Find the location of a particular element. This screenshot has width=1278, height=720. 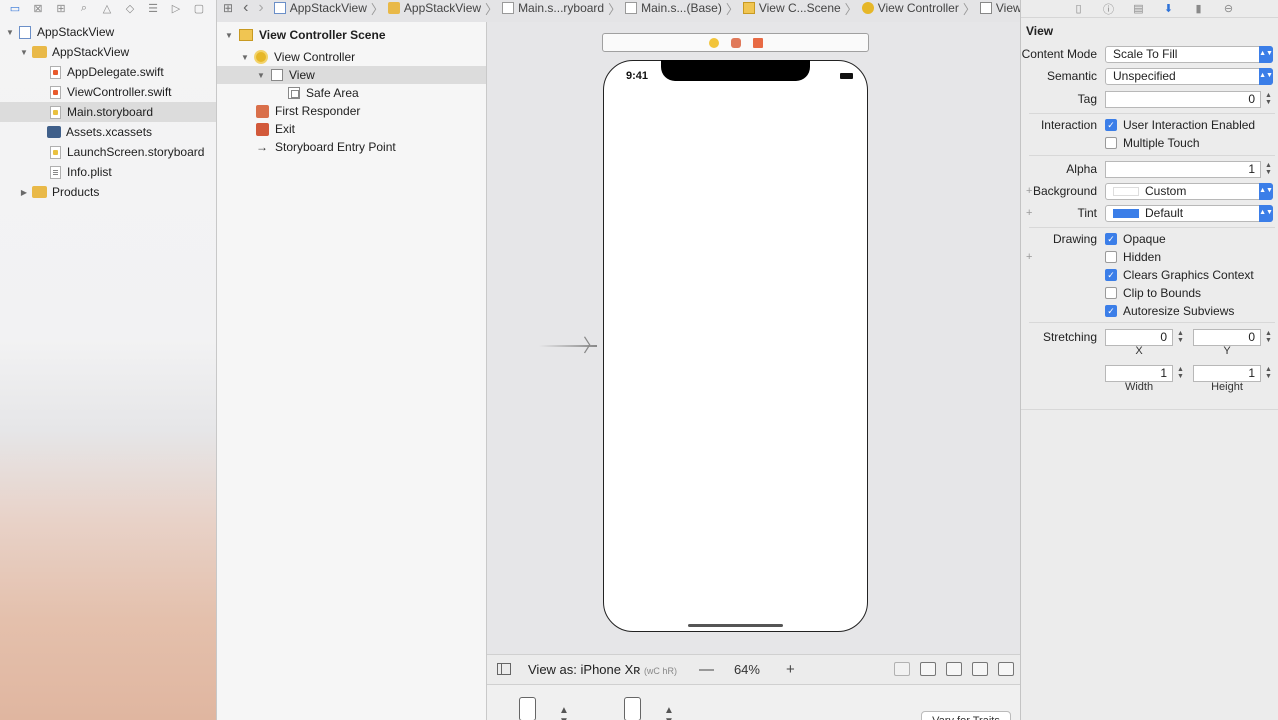

jumpbar-item-group: AppStackView is located at coordinates (434, 8).